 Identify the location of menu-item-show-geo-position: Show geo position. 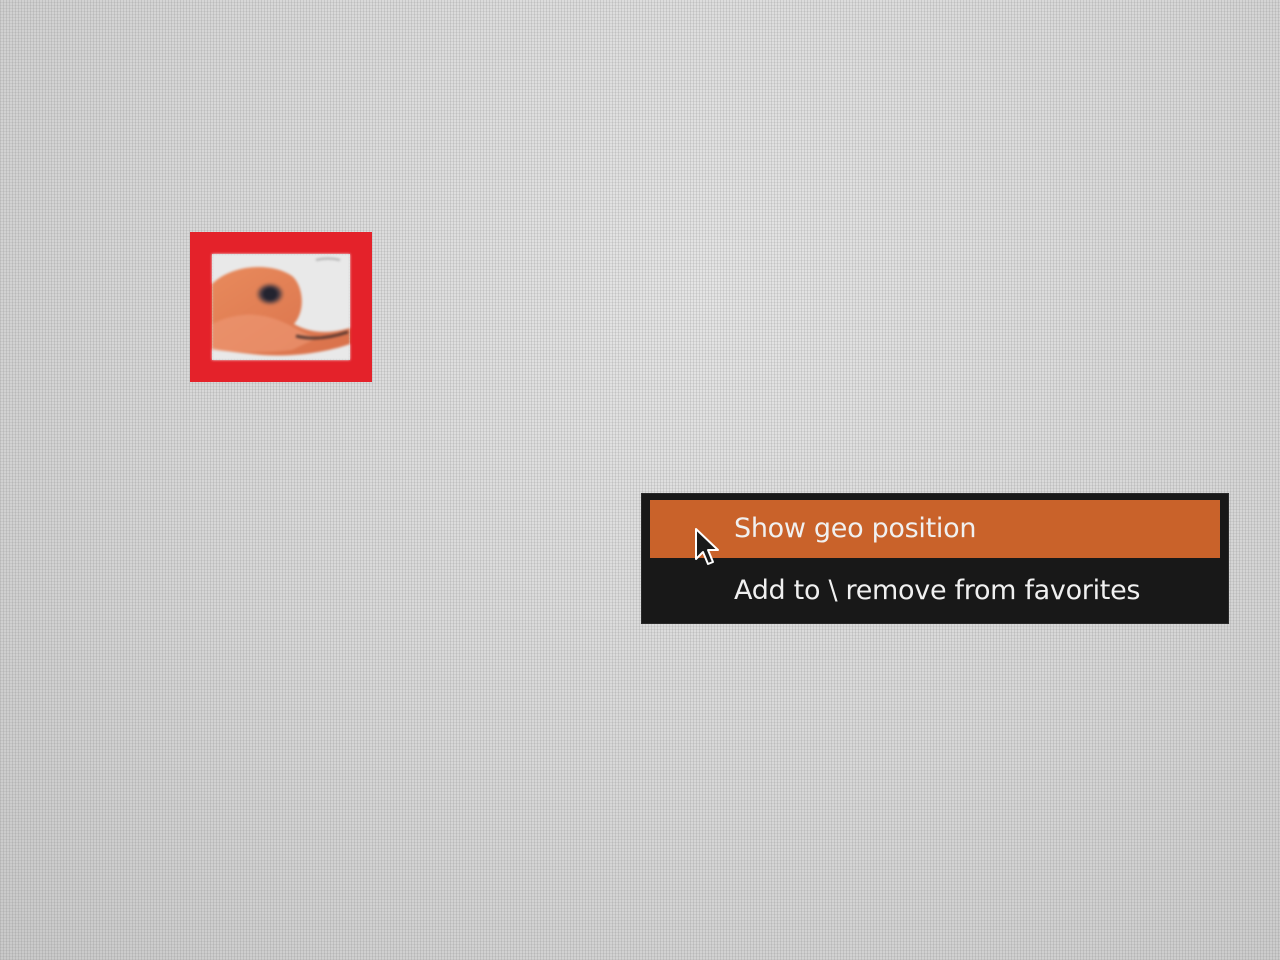
(935, 529).